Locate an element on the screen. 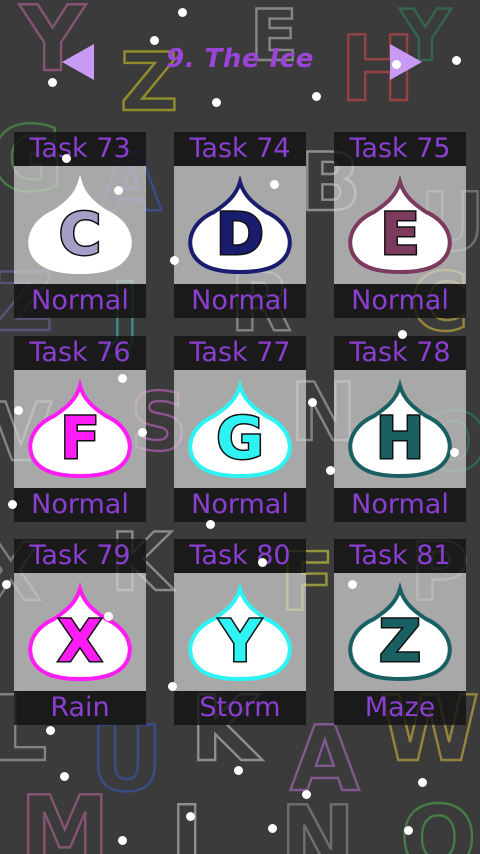  svg-text: M is located at coordinates (65, 815).